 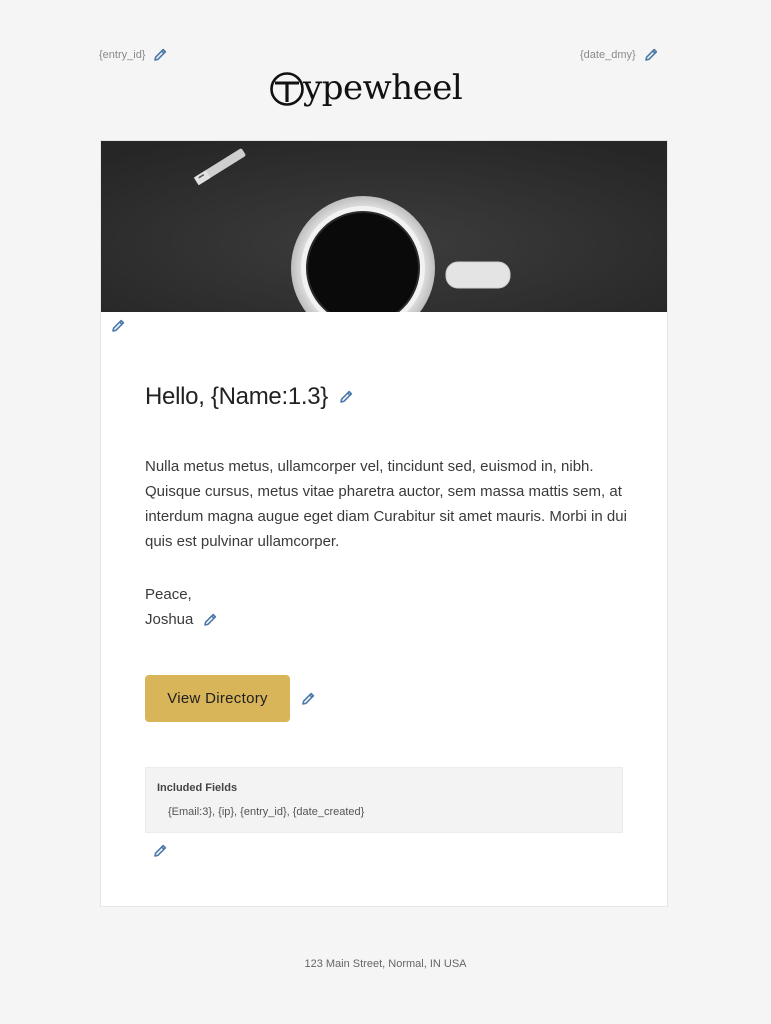 I want to click on logo-wordmark: ypewheel, so click(x=383, y=88).